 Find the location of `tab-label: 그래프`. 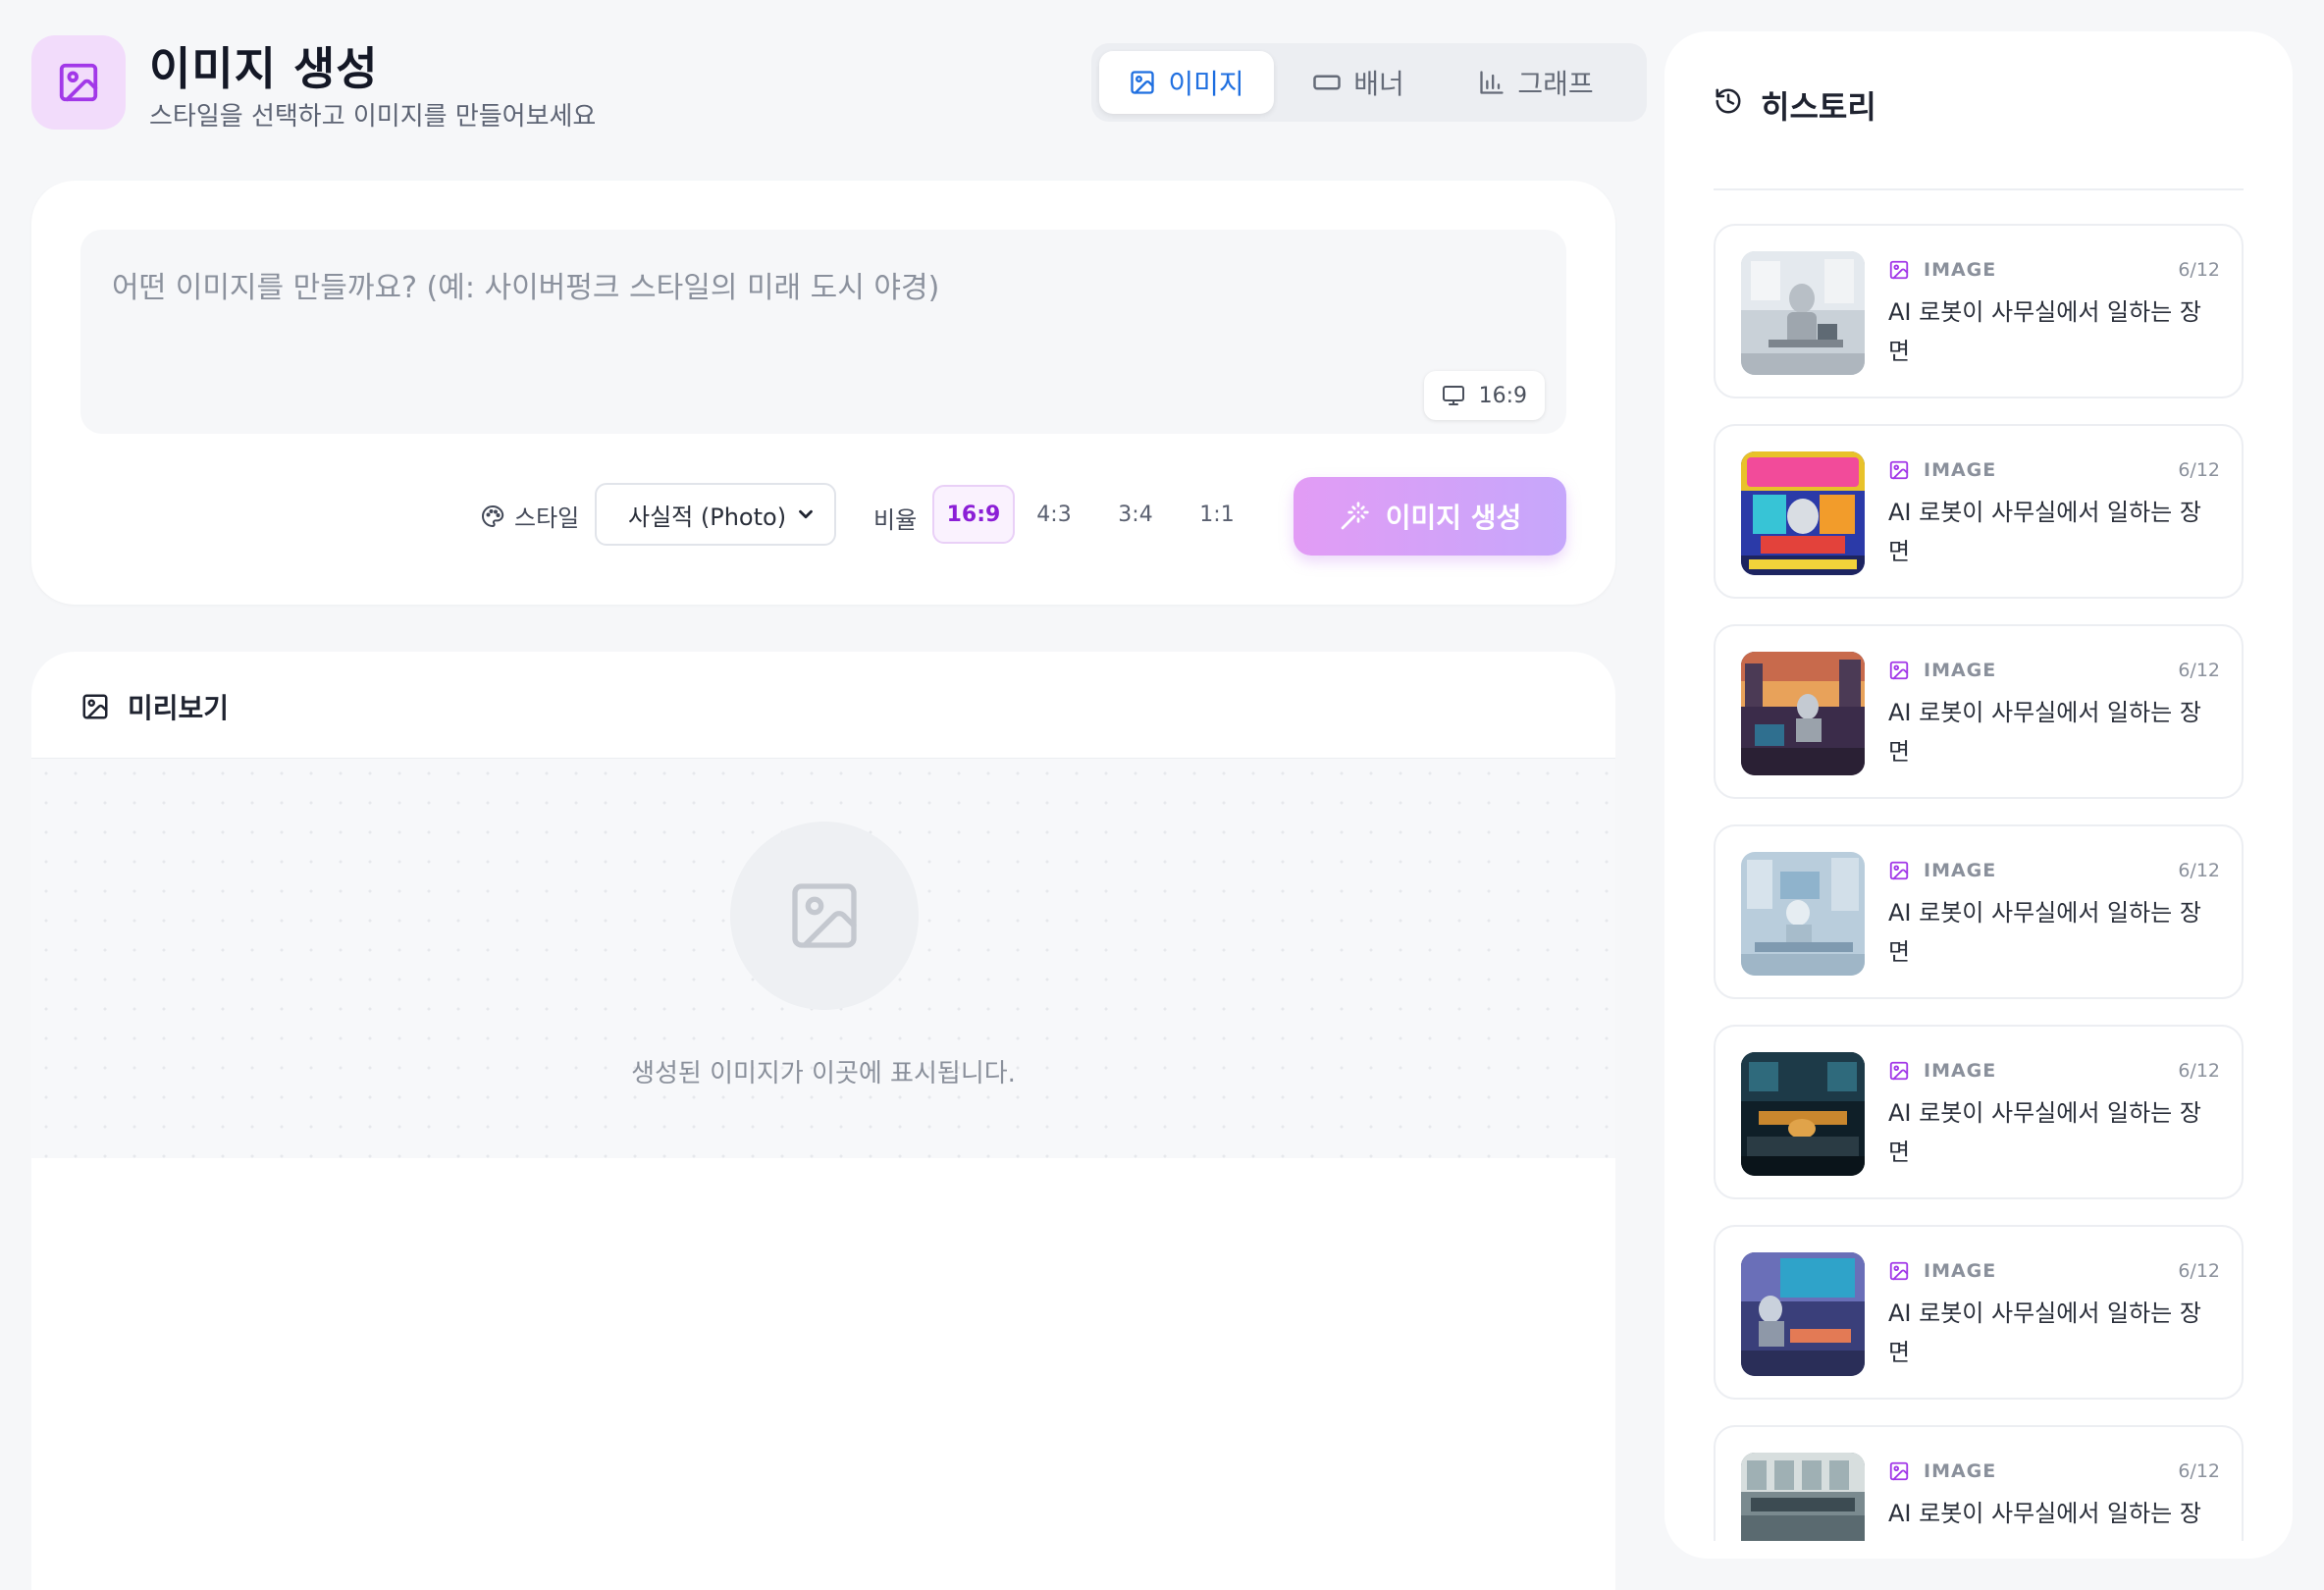

tab-label: 그래프 is located at coordinates (1556, 84).